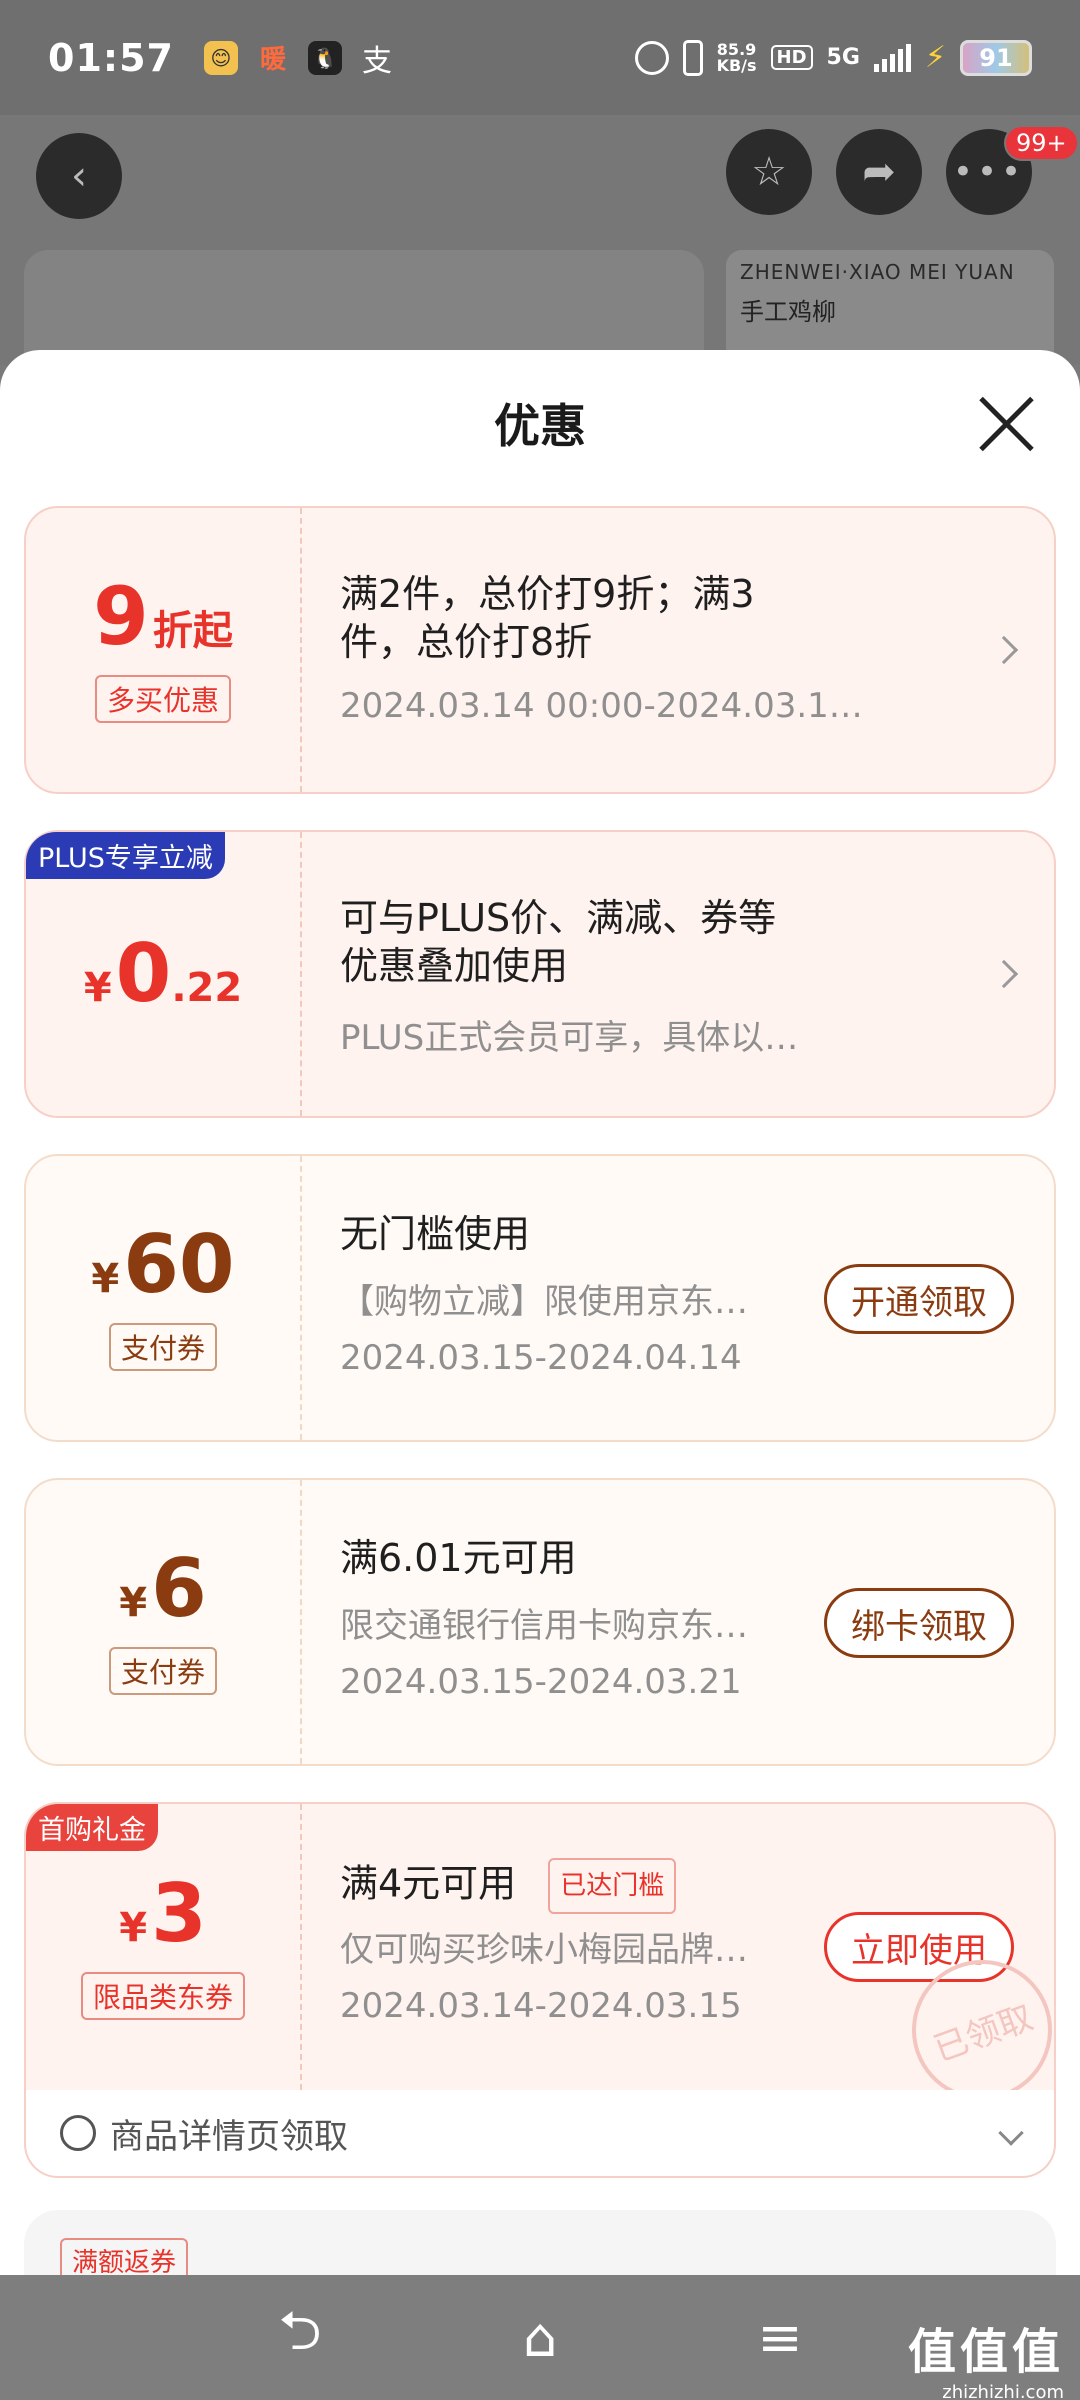 This screenshot has width=1080, height=2400. What do you see at coordinates (124, 2256) in the screenshot?
I see `offer-tag: 满额返券` at bounding box center [124, 2256].